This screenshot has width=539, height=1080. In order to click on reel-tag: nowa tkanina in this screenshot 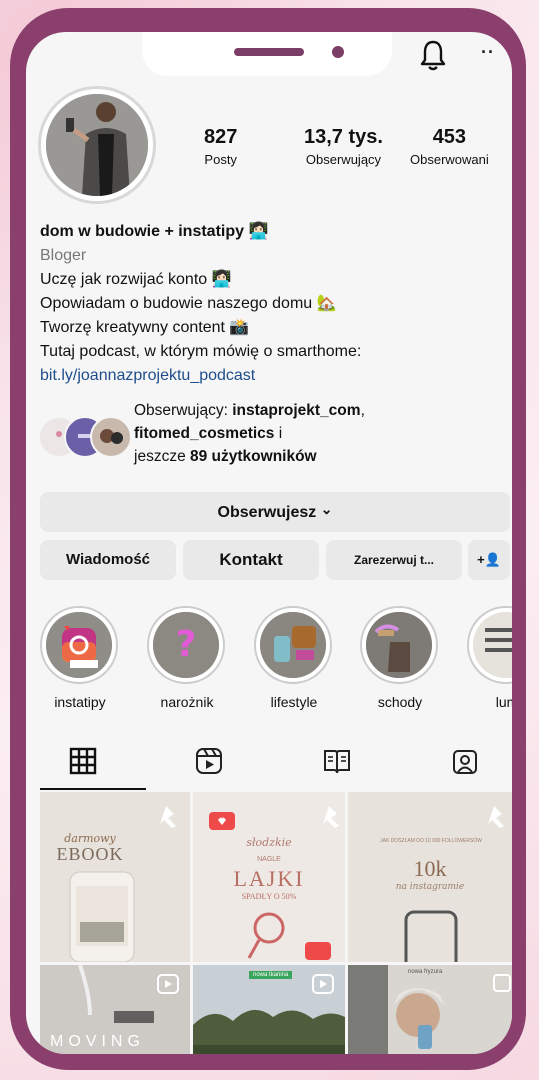, I will do `click(271, 975)`.